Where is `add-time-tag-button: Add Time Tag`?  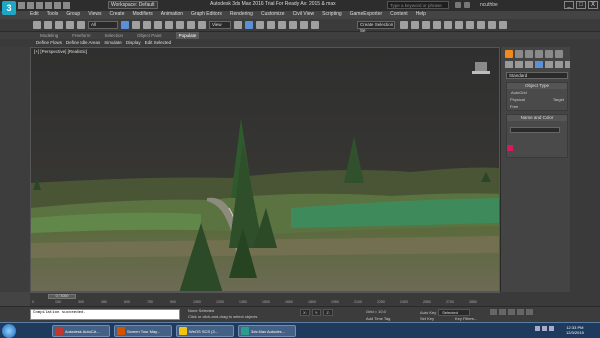 add-time-tag-button: Add Time Tag is located at coordinates (378, 318).